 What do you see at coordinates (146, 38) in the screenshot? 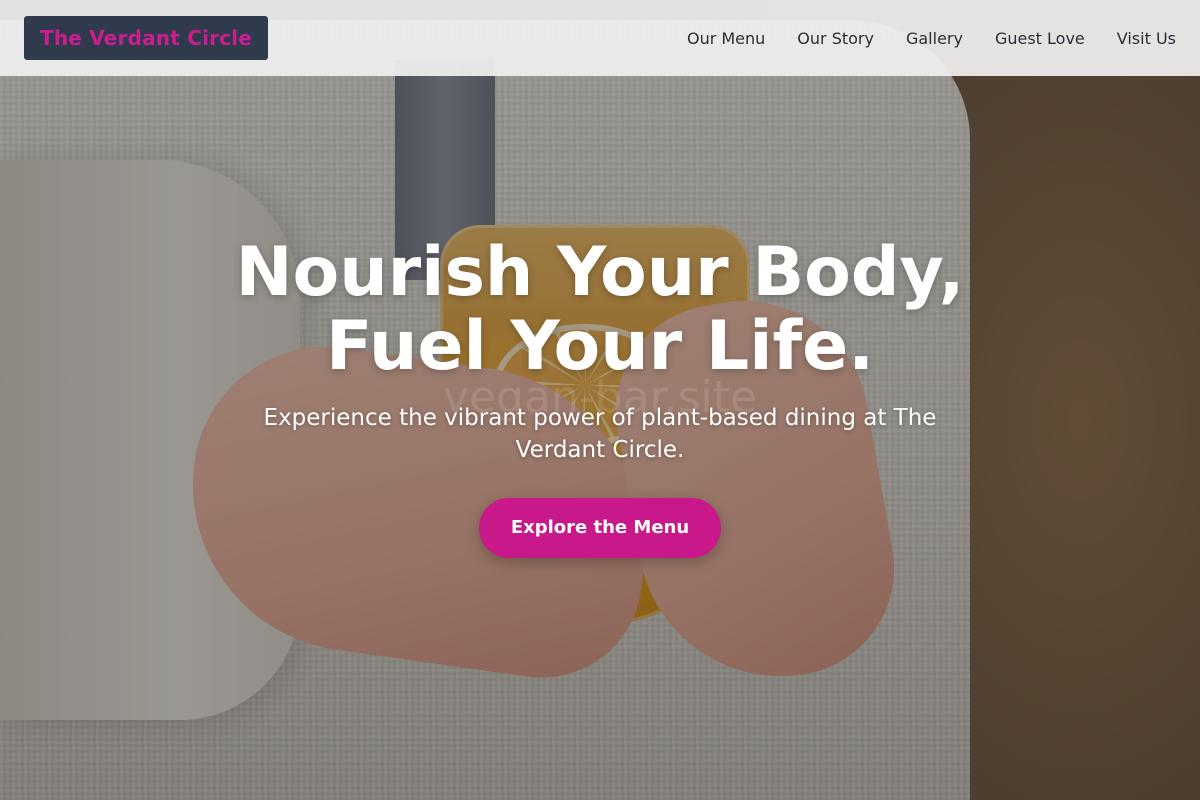
I see `brand-logo: The Verdant Circle` at bounding box center [146, 38].